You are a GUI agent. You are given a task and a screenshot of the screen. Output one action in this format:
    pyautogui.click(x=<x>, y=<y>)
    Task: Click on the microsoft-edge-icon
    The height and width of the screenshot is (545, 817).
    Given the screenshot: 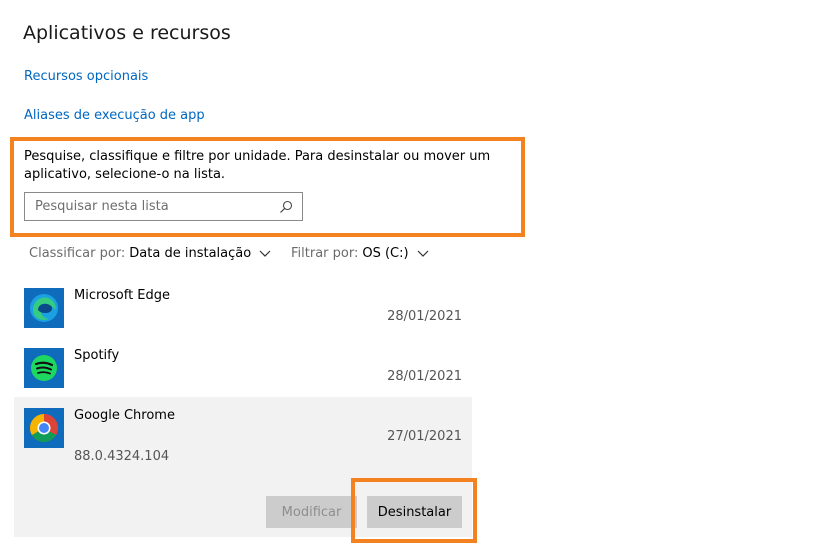 What is the action you would take?
    pyautogui.click(x=44, y=308)
    